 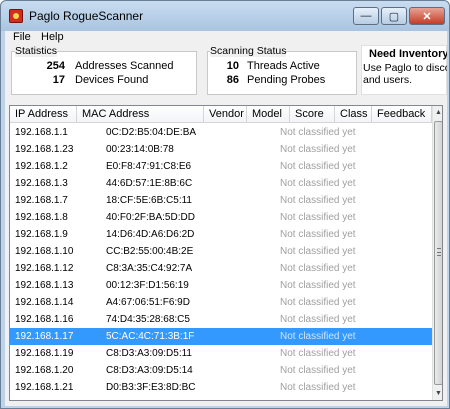 I want to click on pending-probes-count: 86, so click(x=232, y=80).